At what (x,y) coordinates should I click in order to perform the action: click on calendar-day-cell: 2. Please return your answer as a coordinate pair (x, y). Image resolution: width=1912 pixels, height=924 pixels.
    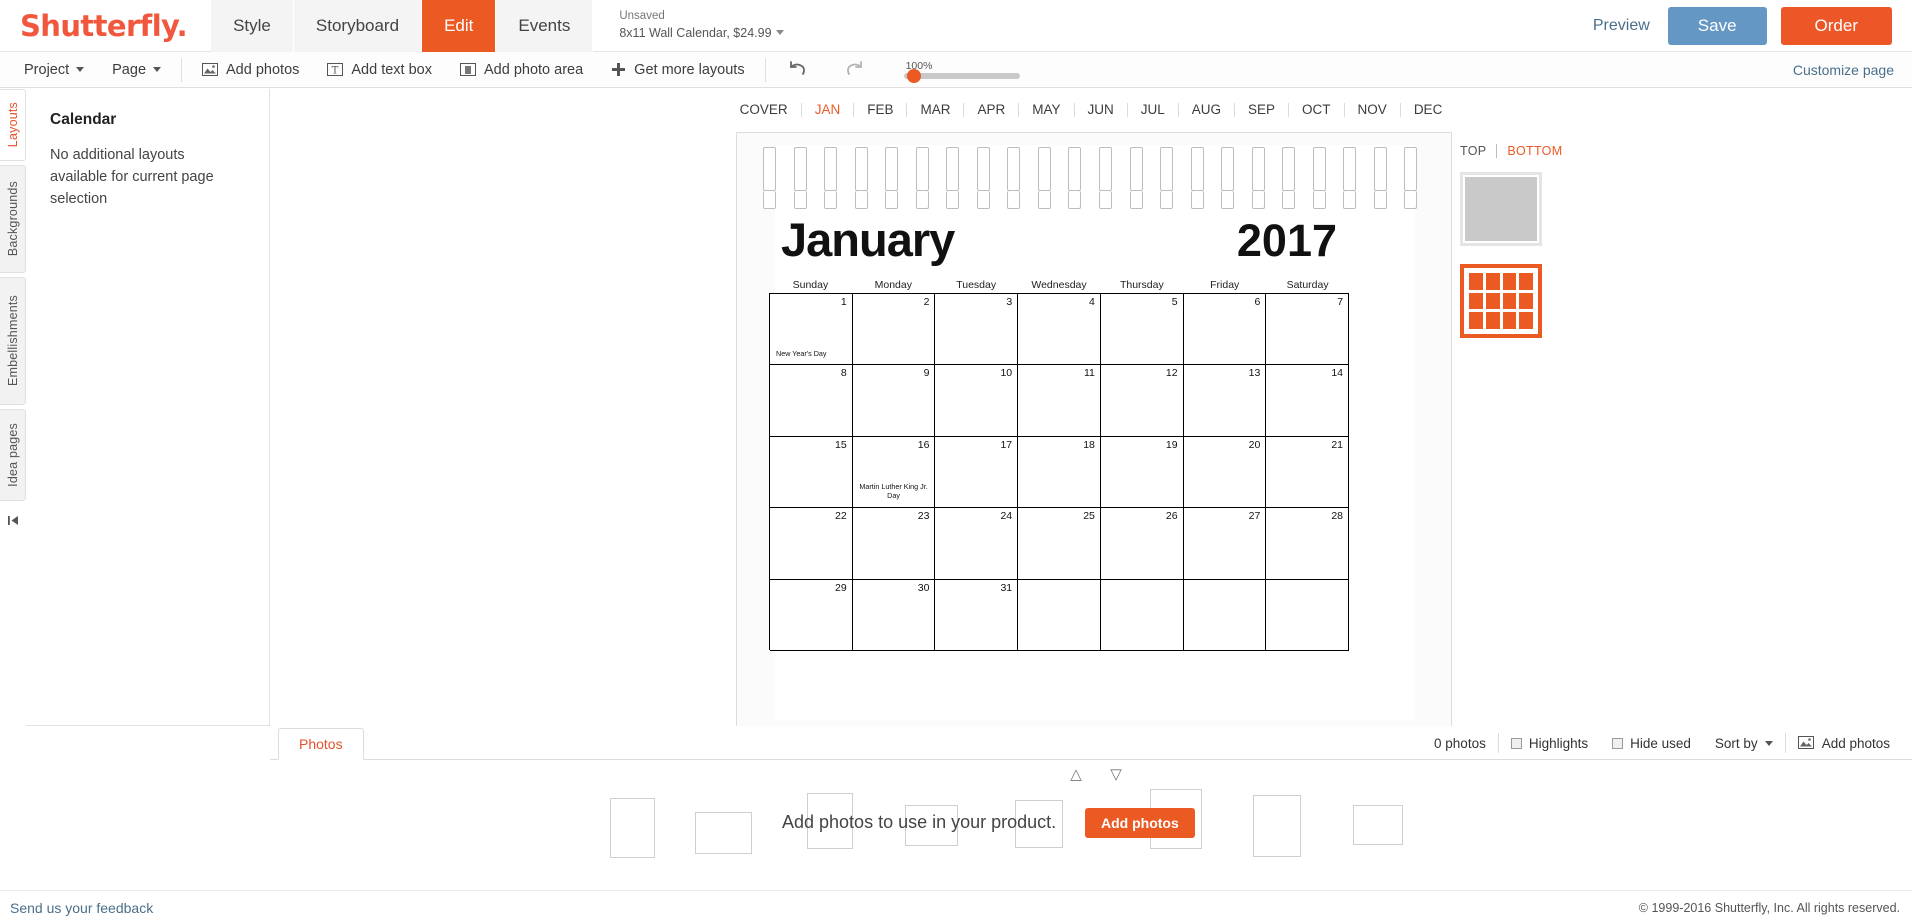
    Looking at the image, I should click on (894, 330).